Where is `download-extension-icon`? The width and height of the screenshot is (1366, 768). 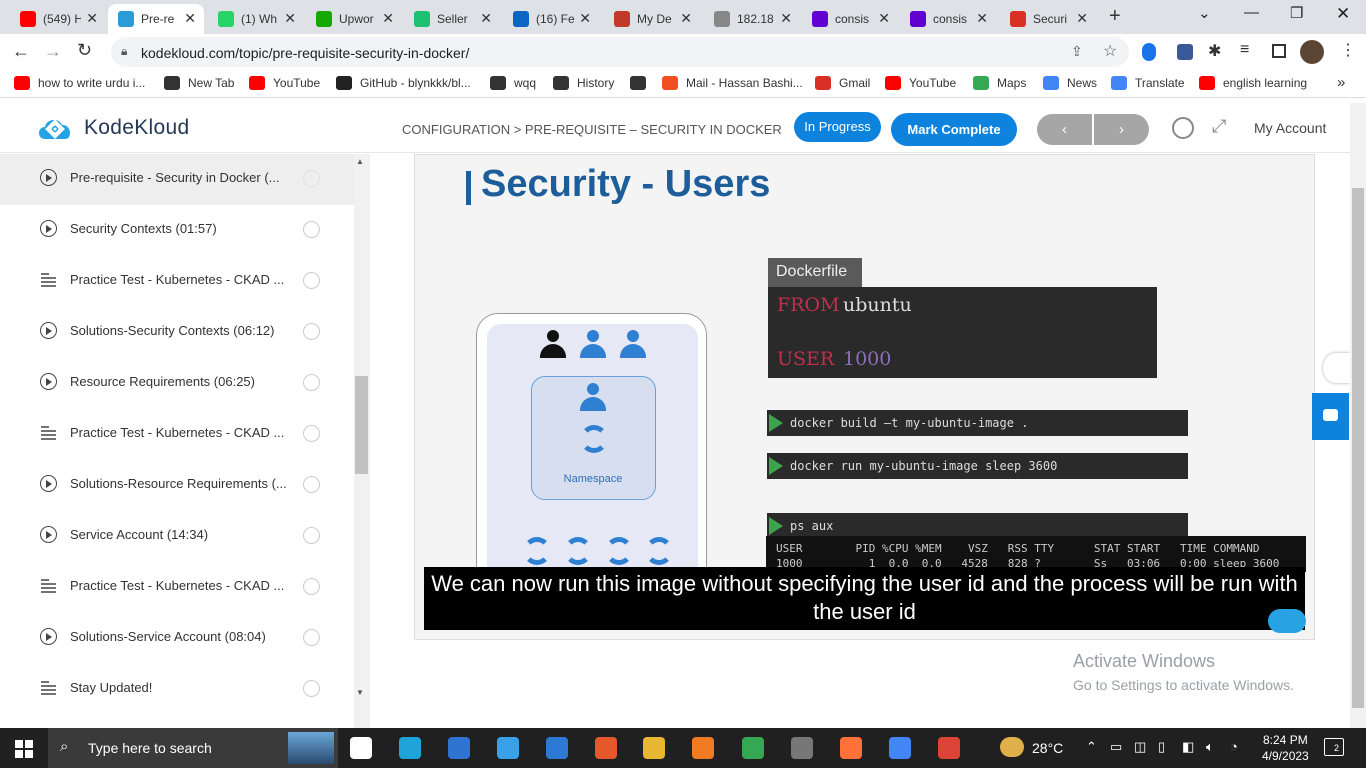
download-extension-icon is located at coordinates (1185, 52).